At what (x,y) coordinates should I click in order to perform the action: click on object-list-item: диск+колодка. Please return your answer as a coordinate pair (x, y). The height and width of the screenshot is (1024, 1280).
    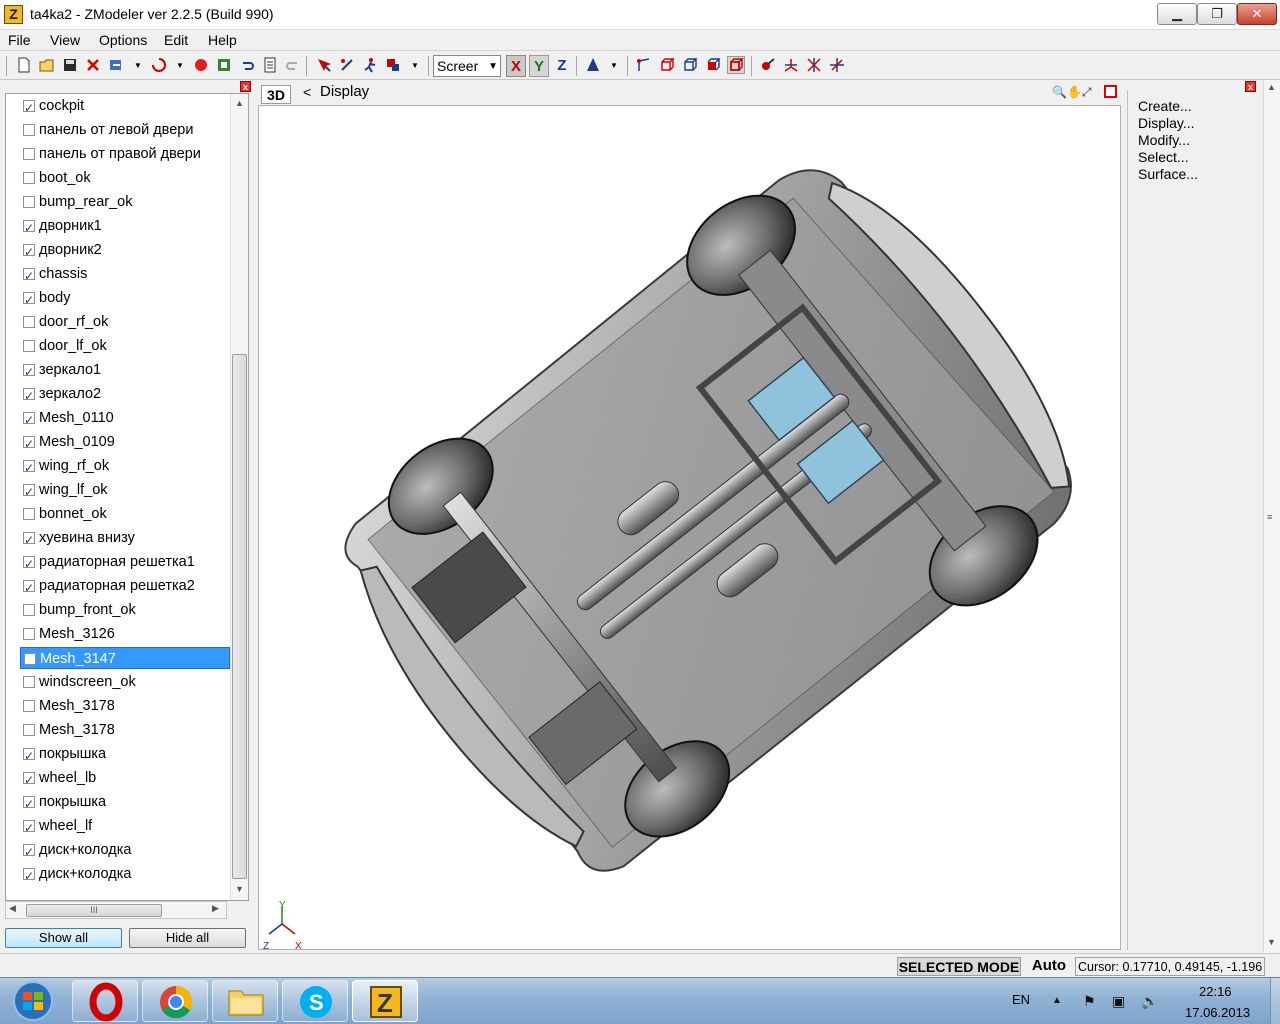
    Looking at the image, I should click on (125, 851).